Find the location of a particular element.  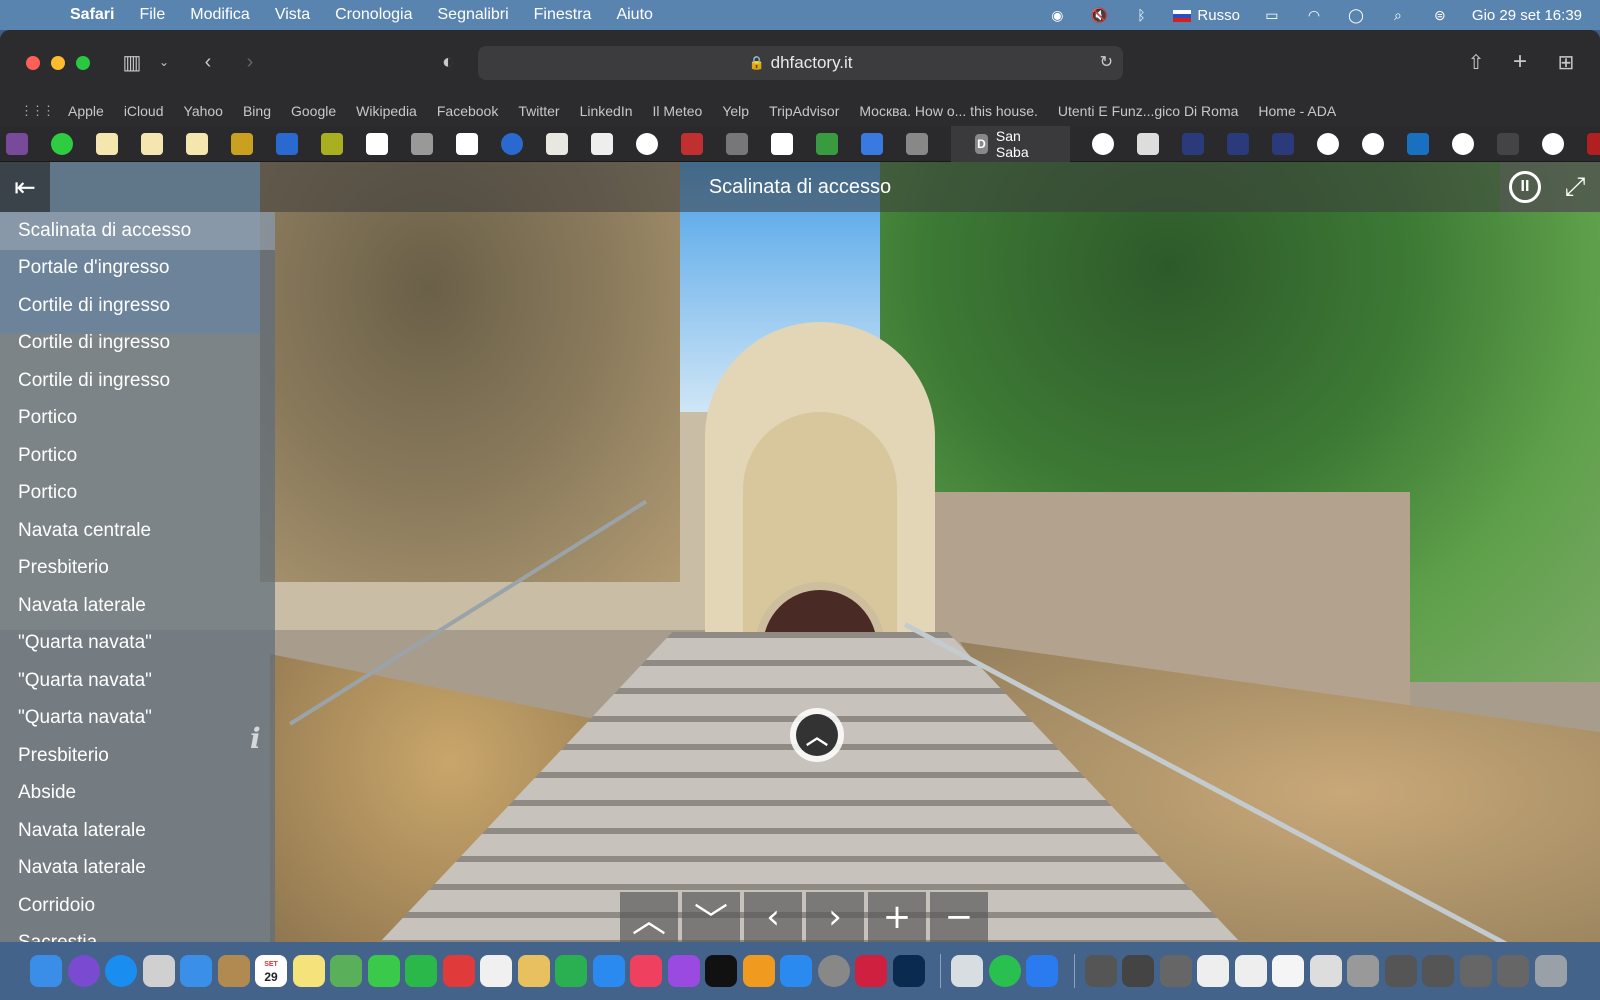

favorite-bing: Bing is located at coordinates (257, 111).